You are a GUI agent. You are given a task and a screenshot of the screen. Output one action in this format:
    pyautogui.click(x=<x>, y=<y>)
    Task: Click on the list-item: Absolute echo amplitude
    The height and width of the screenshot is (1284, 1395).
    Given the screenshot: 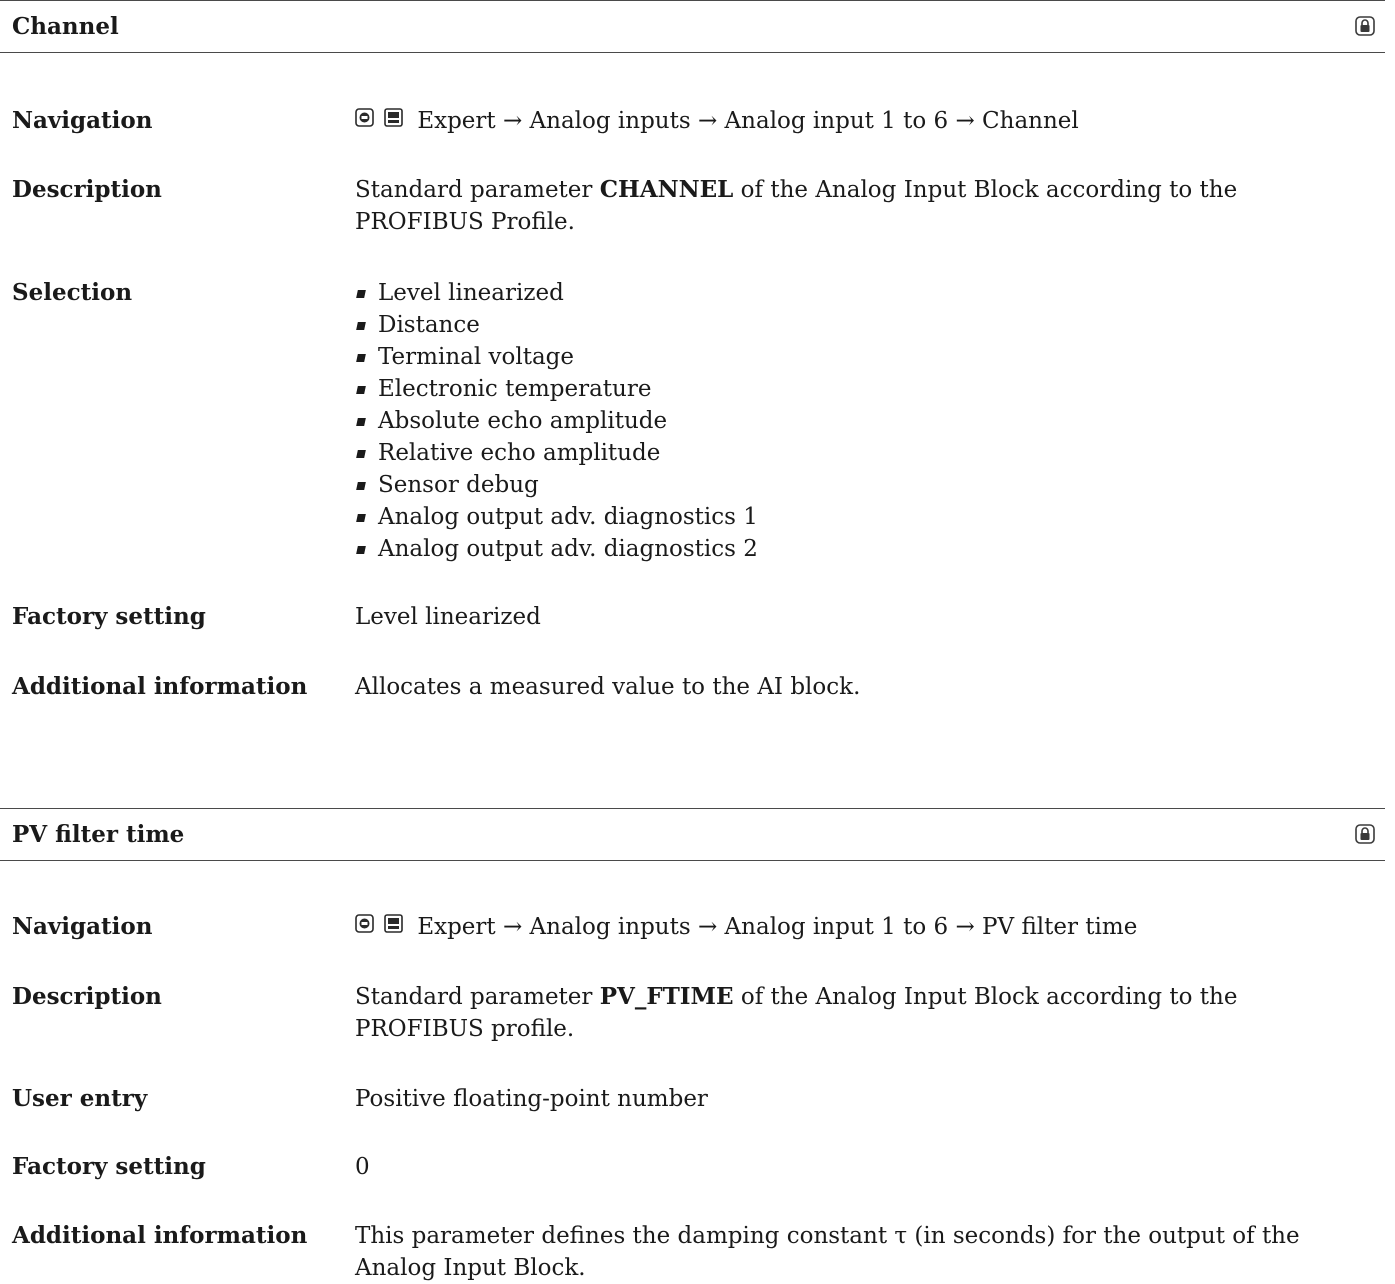 What is the action you would take?
    pyautogui.click(x=860, y=421)
    